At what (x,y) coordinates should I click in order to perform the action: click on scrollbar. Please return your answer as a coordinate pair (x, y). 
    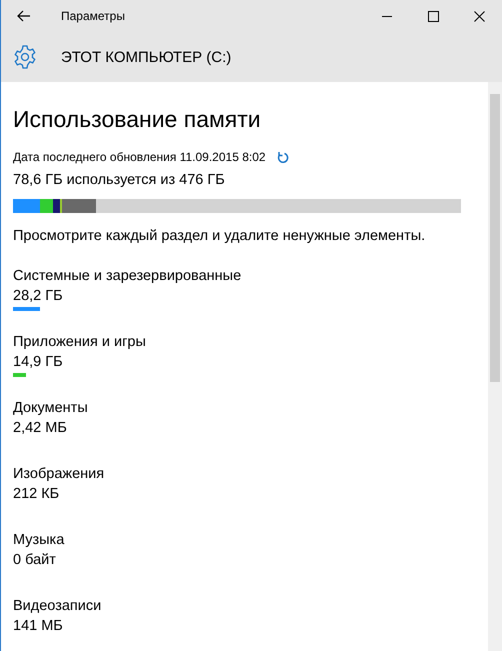
    Looking at the image, I should click on (495, 366).